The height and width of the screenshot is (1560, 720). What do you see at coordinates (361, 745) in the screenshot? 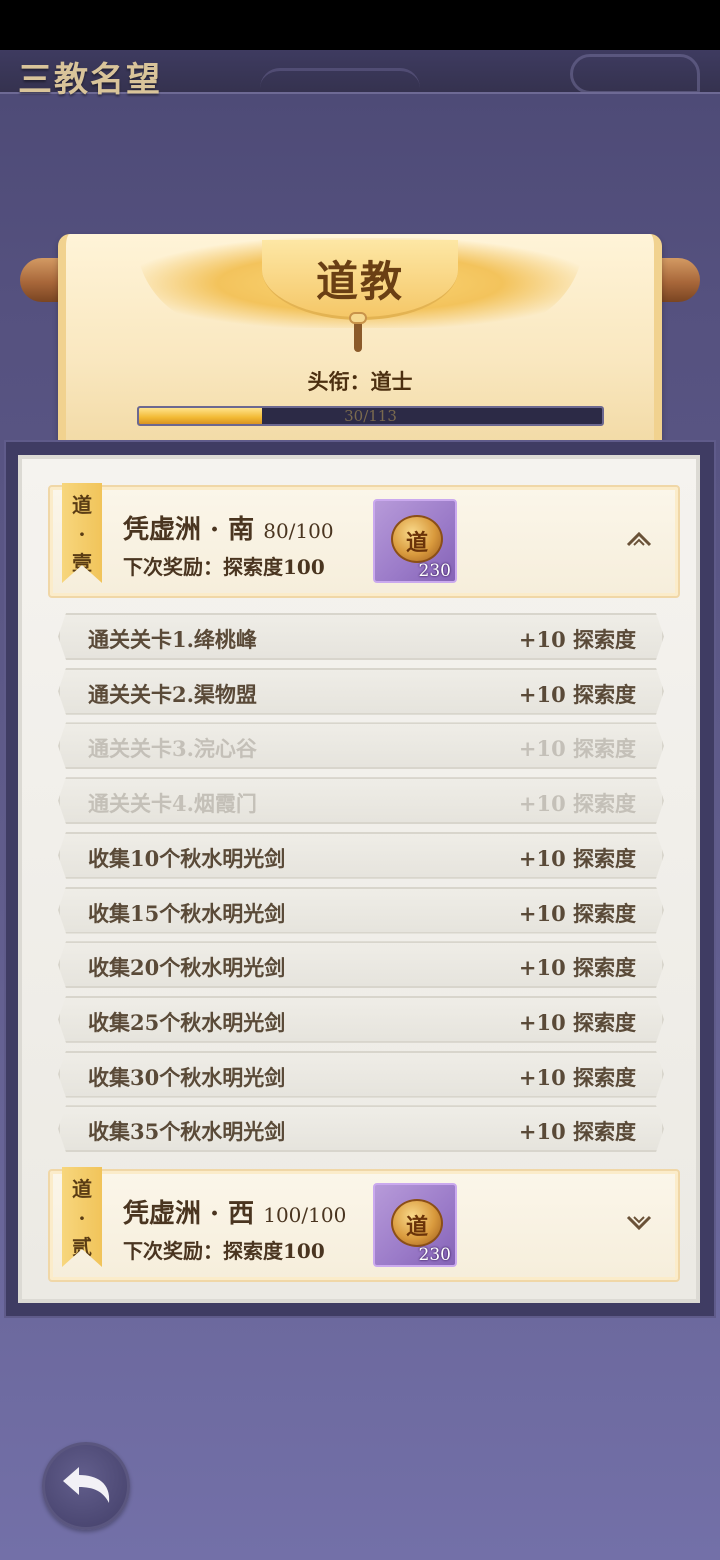
I see `task-row: 通关关卡3.浣心谷 +10 探索度` at bounding box center [361, 745].